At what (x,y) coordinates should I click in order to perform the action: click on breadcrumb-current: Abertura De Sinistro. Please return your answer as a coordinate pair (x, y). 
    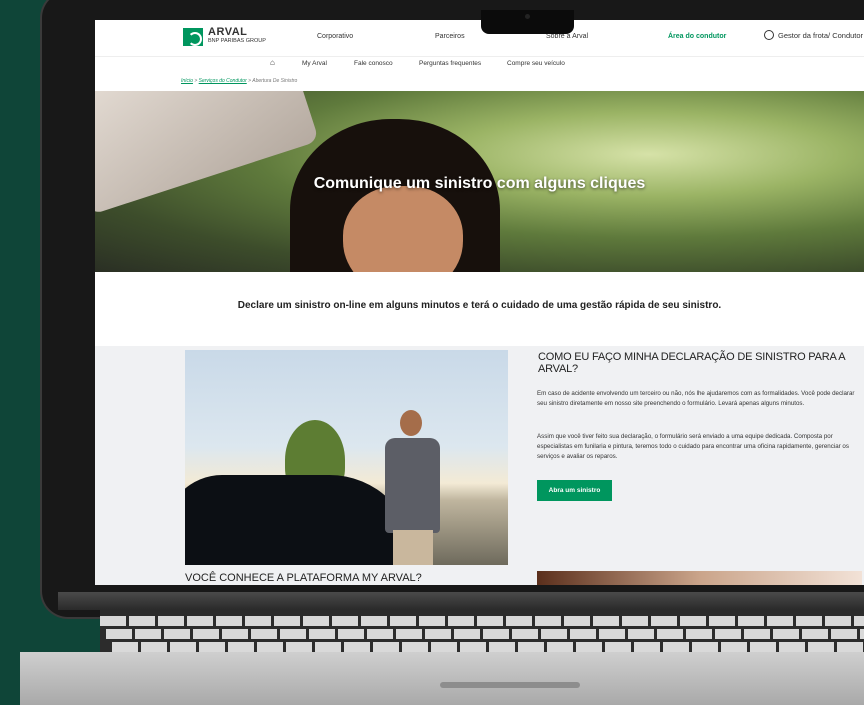
    Looking at the image, I should click on (275, 81).